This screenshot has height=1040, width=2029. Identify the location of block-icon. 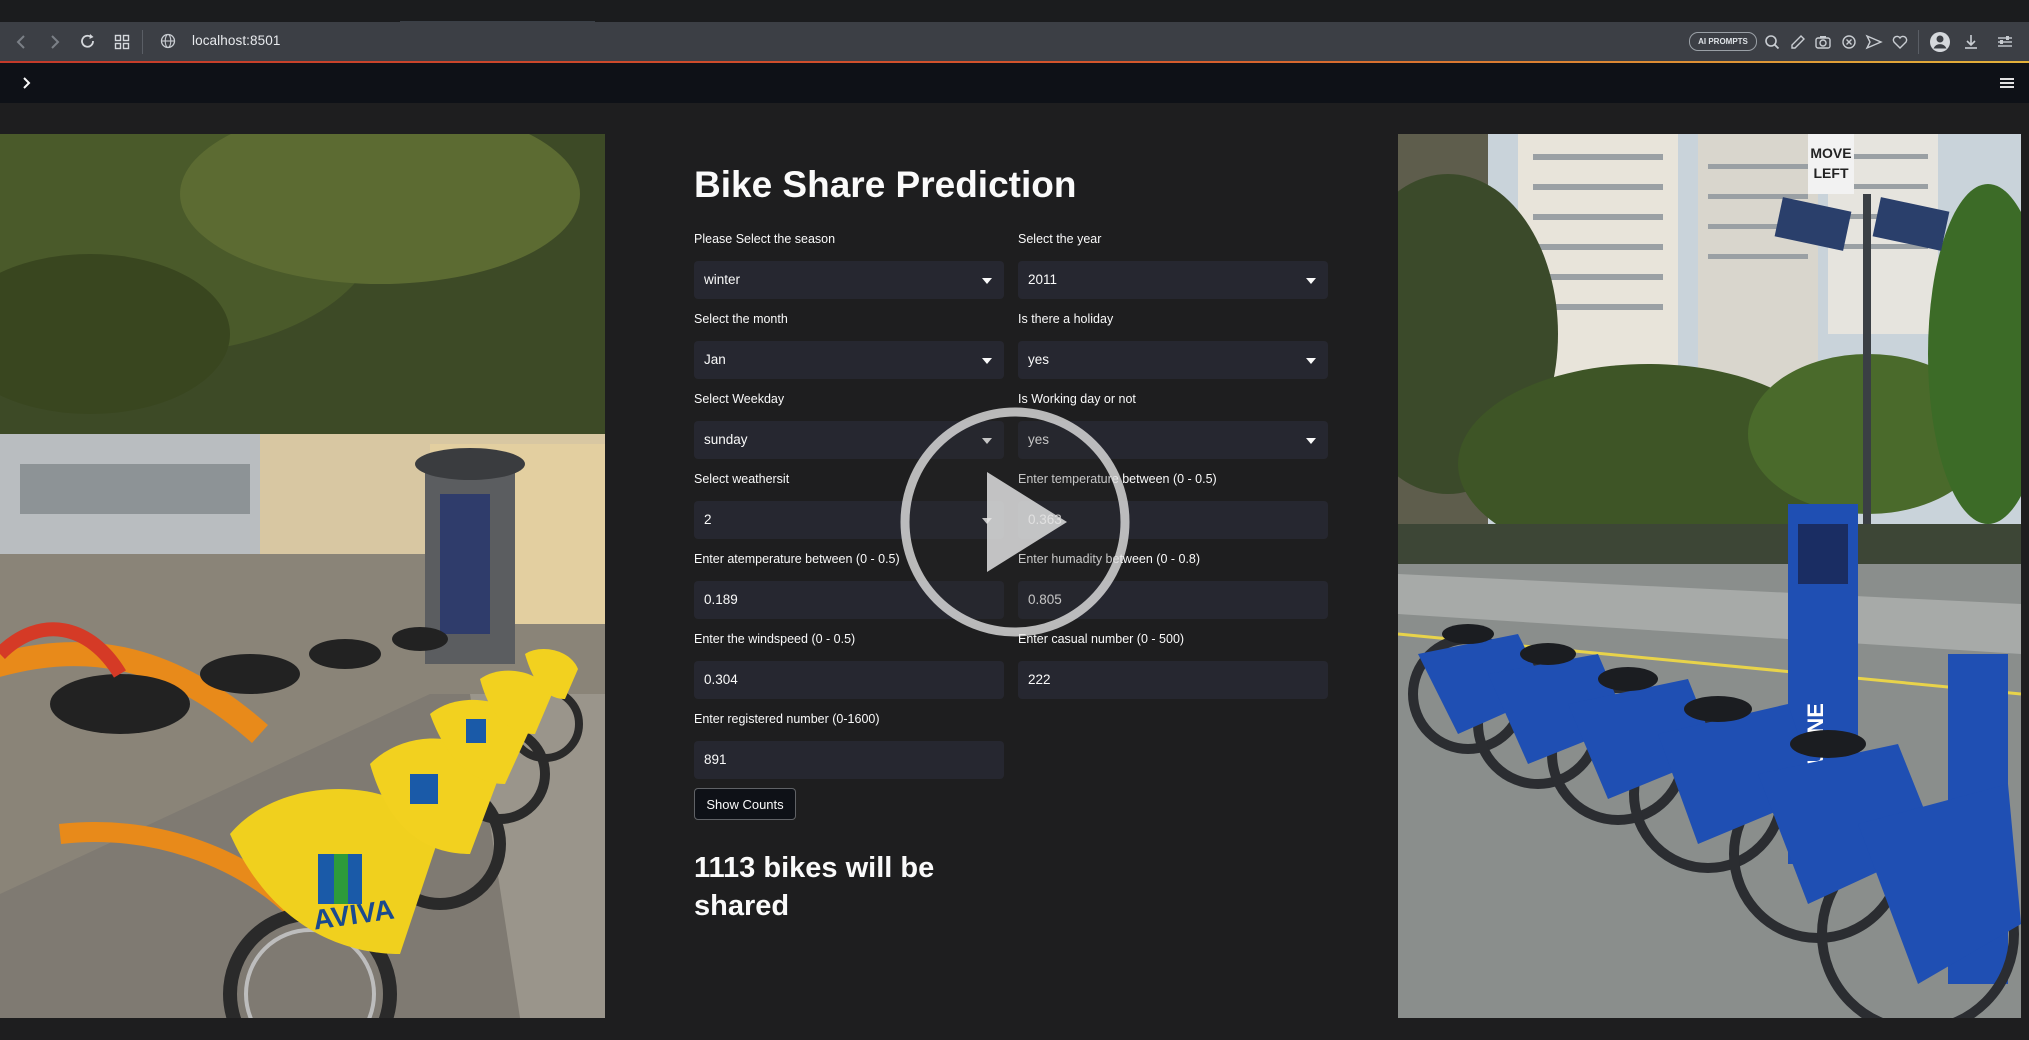
(1849, 42).